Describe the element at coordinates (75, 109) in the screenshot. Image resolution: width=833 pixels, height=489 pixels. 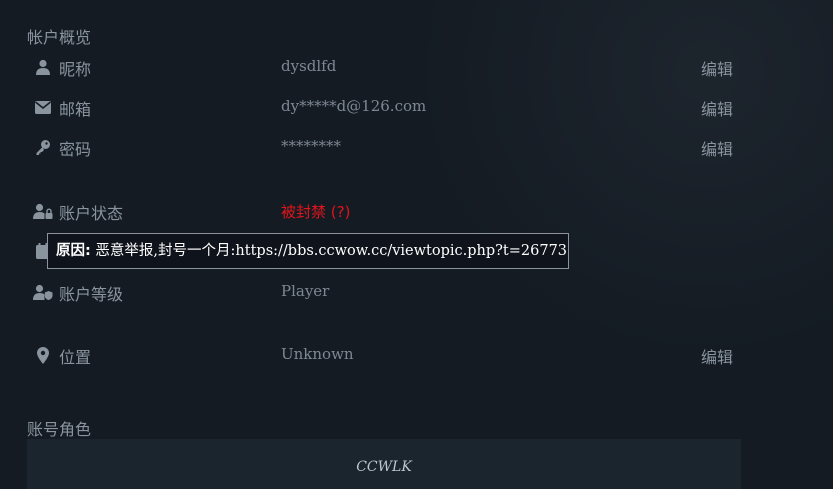
I see `email-label: 邮箱` at that location.